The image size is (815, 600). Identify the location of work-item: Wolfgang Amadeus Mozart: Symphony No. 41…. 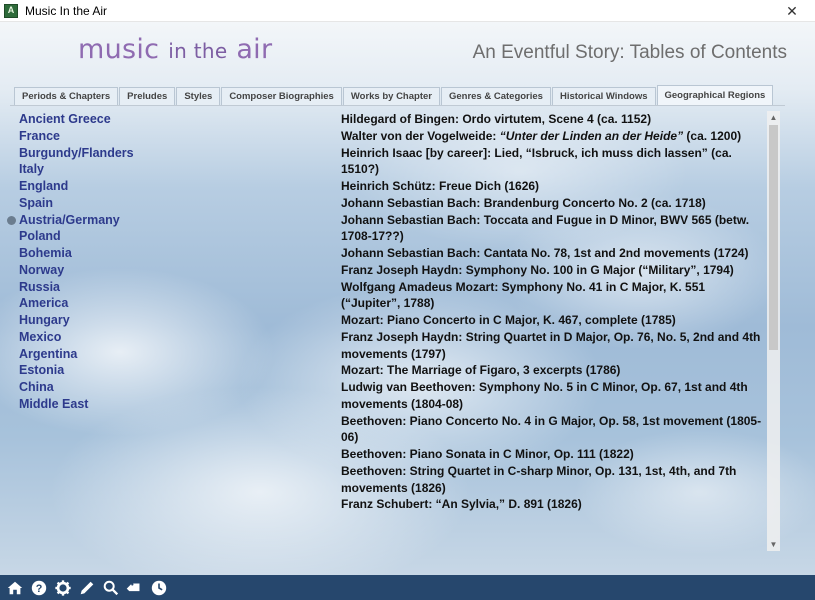
(553, 296).